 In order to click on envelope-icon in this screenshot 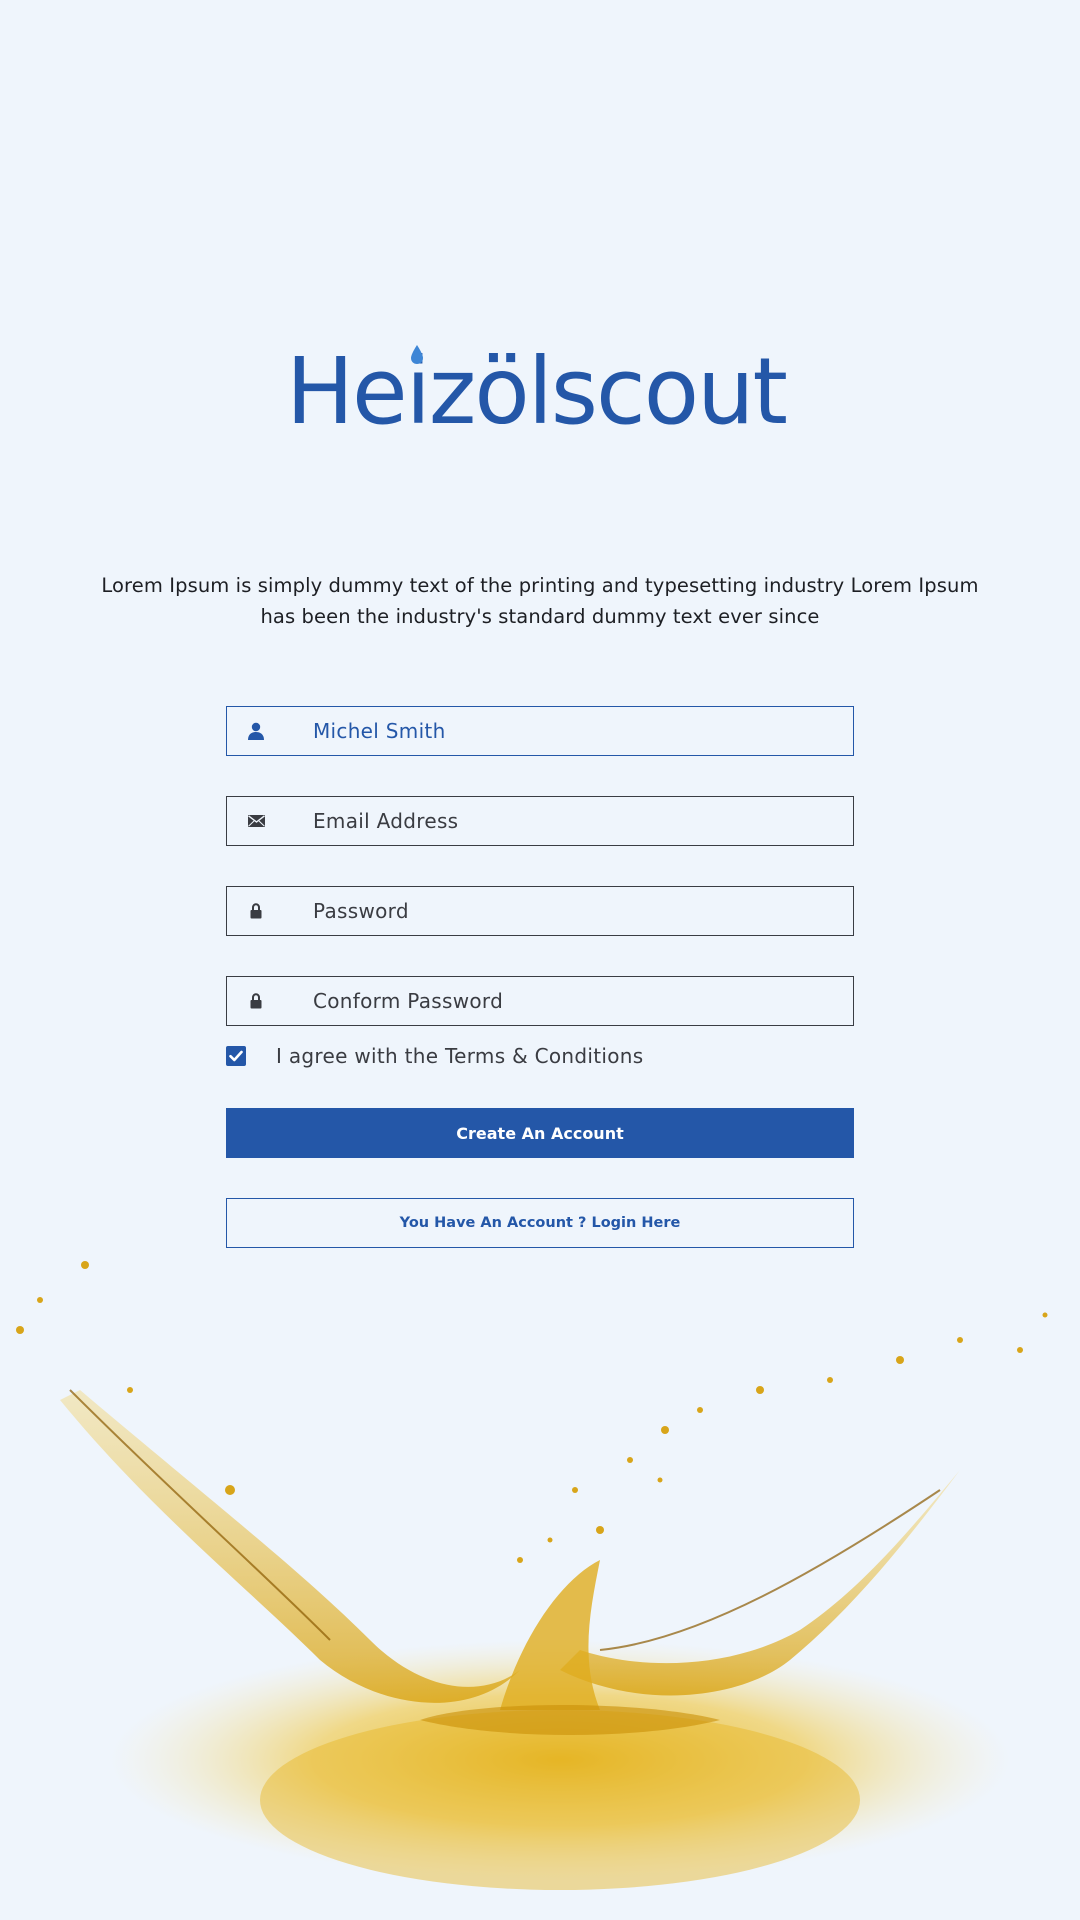, I will do `click(256, 821)`.